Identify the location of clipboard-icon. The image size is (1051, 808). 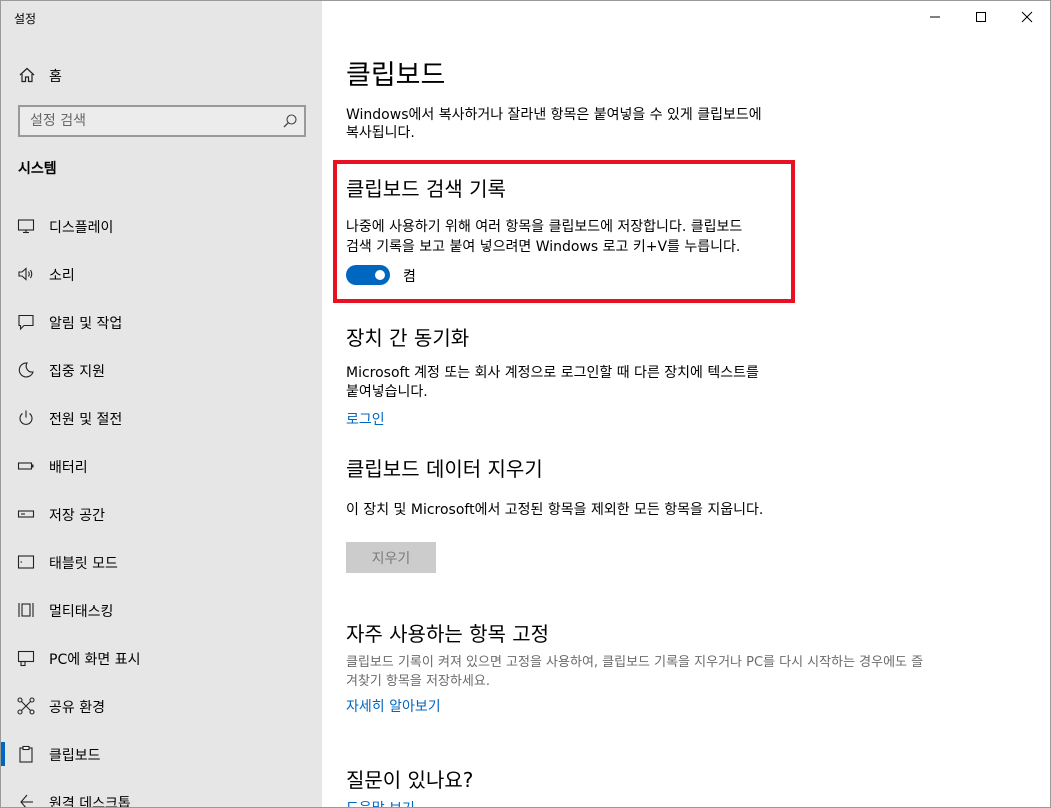
(26, 754).